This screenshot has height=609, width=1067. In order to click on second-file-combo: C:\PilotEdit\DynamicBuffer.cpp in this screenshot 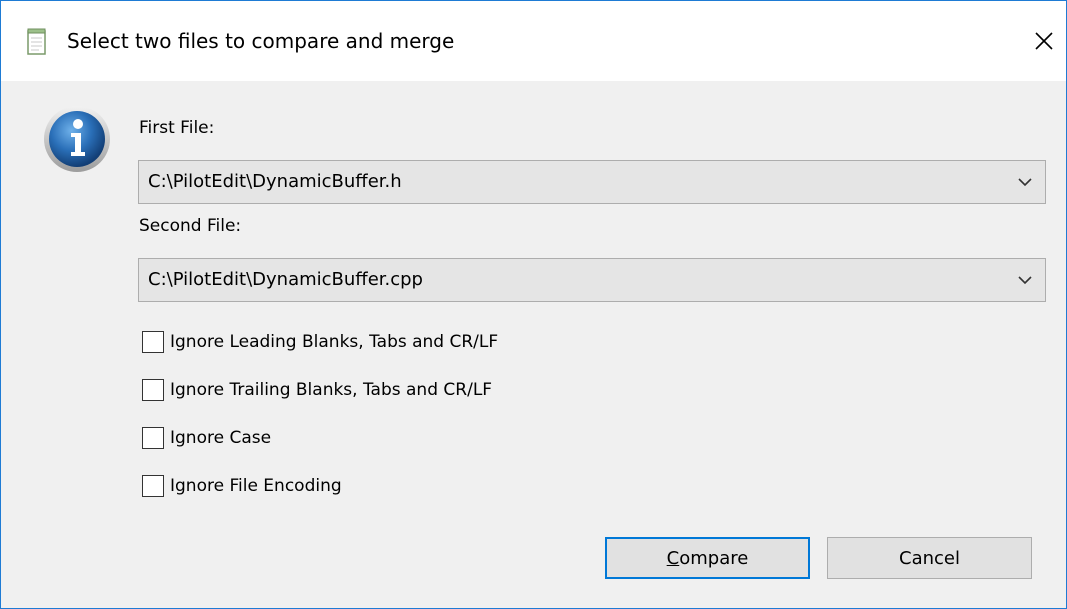, I will do `click(592, 280)`.